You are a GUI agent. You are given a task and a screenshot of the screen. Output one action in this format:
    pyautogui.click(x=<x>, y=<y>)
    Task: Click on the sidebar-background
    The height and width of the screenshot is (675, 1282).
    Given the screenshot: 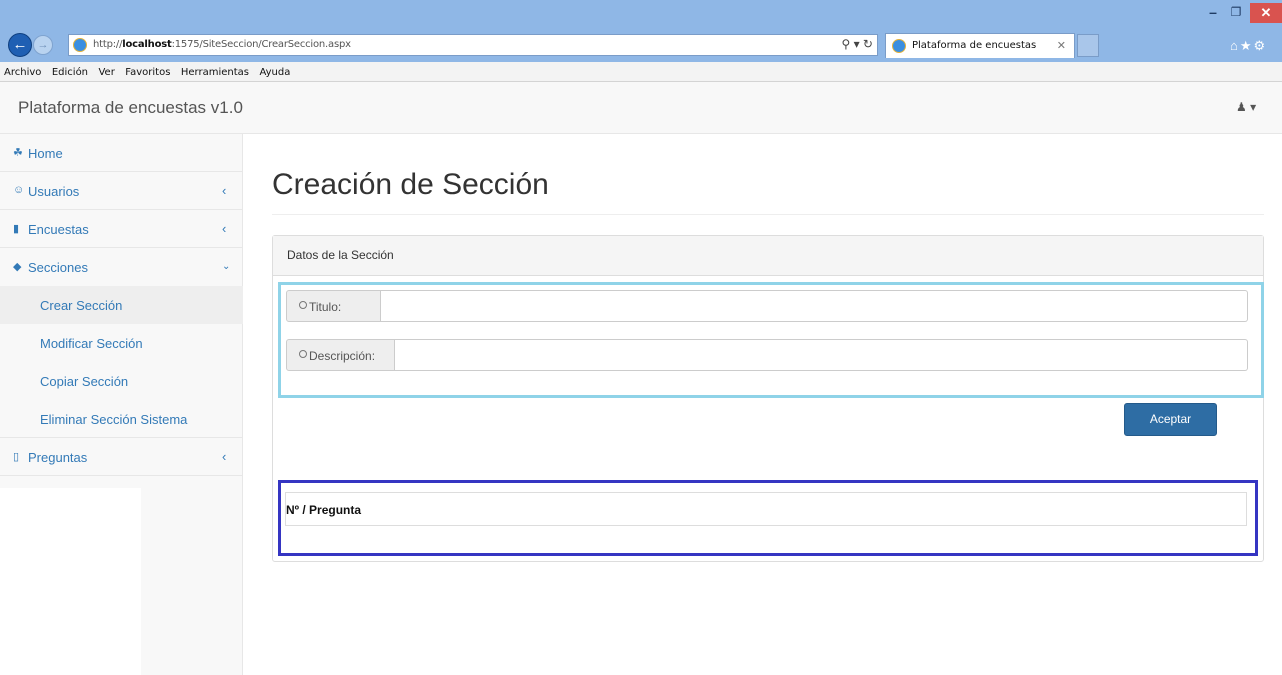 What is the action you would take?
    pyautogui.click(x=192, y=581)
    